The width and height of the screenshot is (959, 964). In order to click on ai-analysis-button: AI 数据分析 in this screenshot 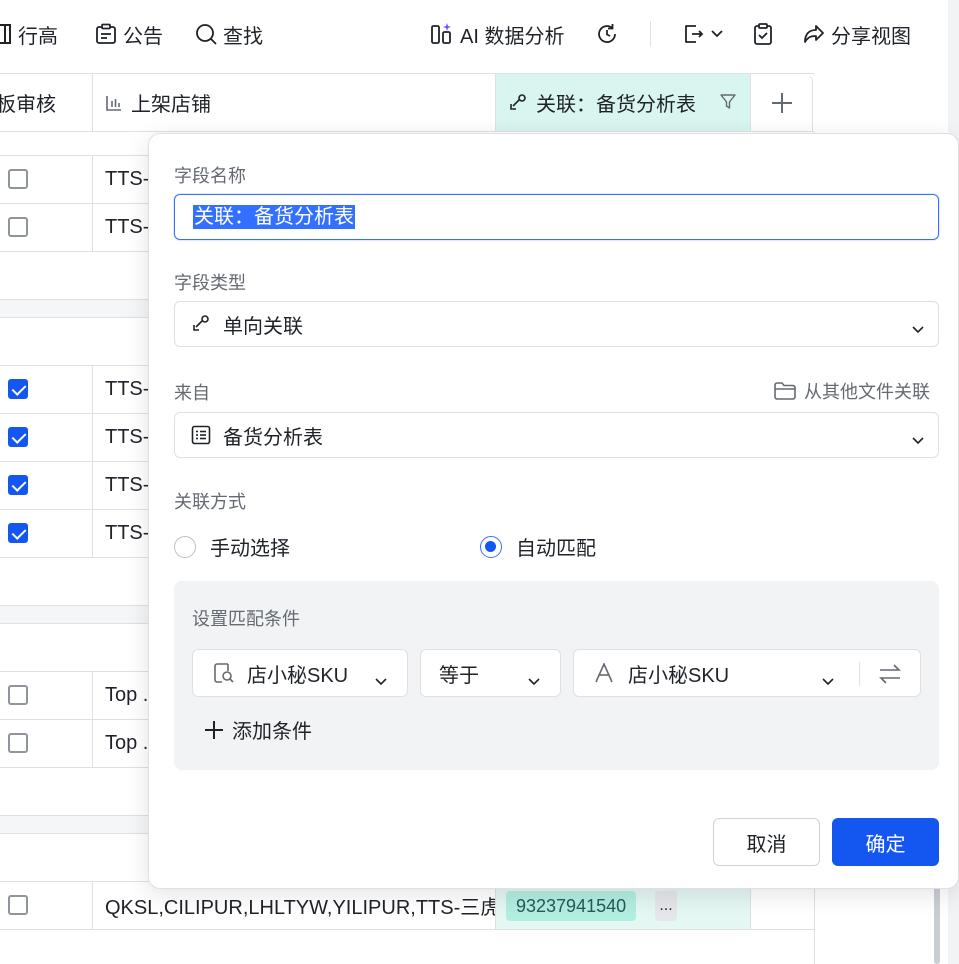, I will do `click(497, 34)`.